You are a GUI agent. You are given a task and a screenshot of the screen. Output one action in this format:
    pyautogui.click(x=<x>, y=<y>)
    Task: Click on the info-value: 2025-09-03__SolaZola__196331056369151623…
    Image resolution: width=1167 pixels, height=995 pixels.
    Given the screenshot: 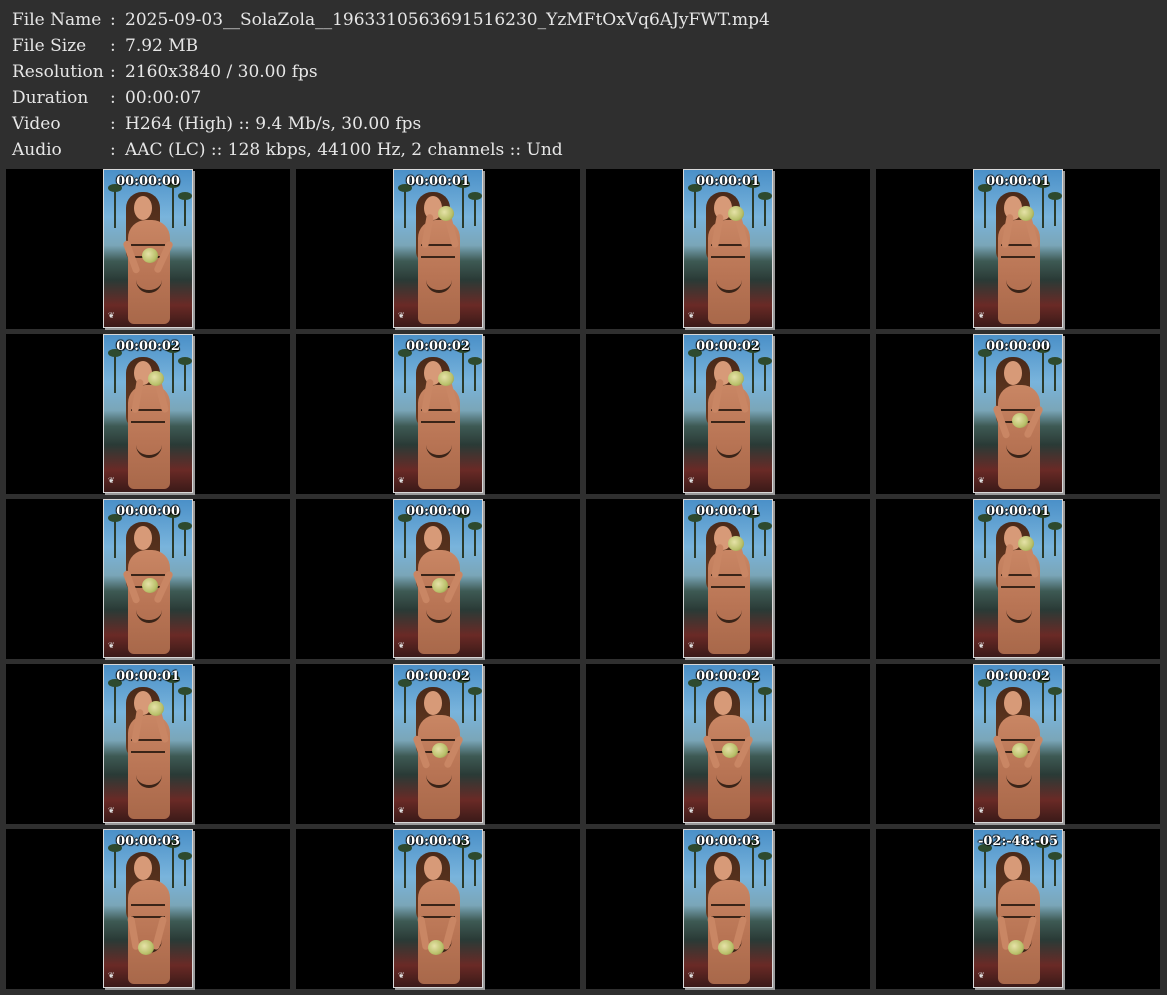 What is the action you would take?
    pyautogui.click(x=447, y=20)
    